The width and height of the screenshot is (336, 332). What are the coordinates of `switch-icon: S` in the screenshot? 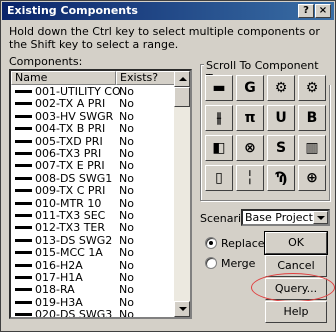 It's located at (281, 148).